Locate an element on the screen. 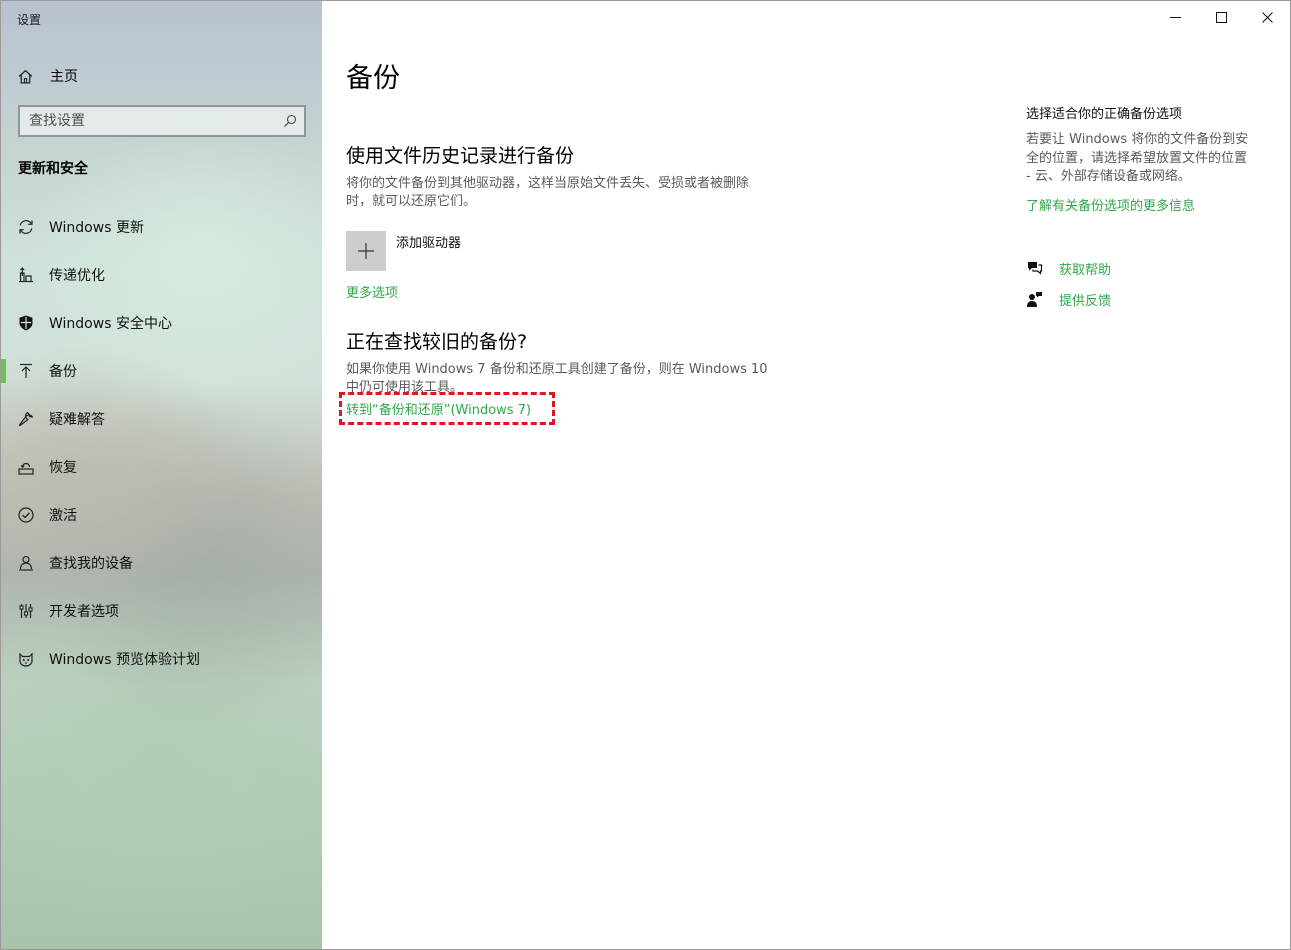  sidebar-item-find-my-device: 查找我的设备 is located at coordinates (161, 563).